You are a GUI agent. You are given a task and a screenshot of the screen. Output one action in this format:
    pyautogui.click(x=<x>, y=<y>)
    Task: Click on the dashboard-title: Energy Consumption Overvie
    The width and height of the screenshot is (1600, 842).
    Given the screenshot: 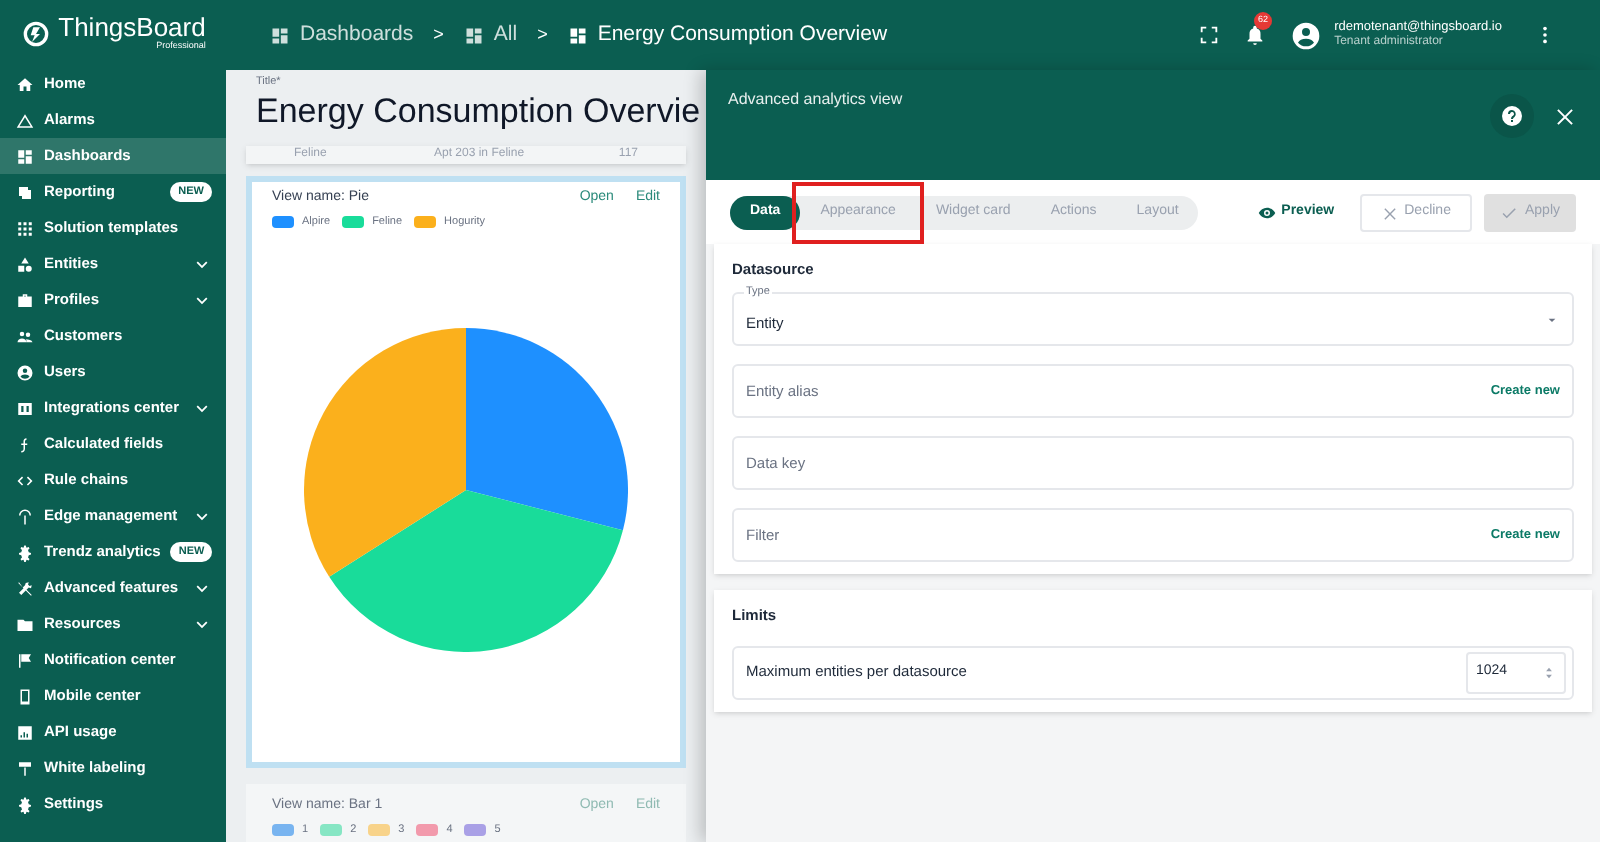 What is the action you would take?
    pyautogui.click(x=478, y=112)
    